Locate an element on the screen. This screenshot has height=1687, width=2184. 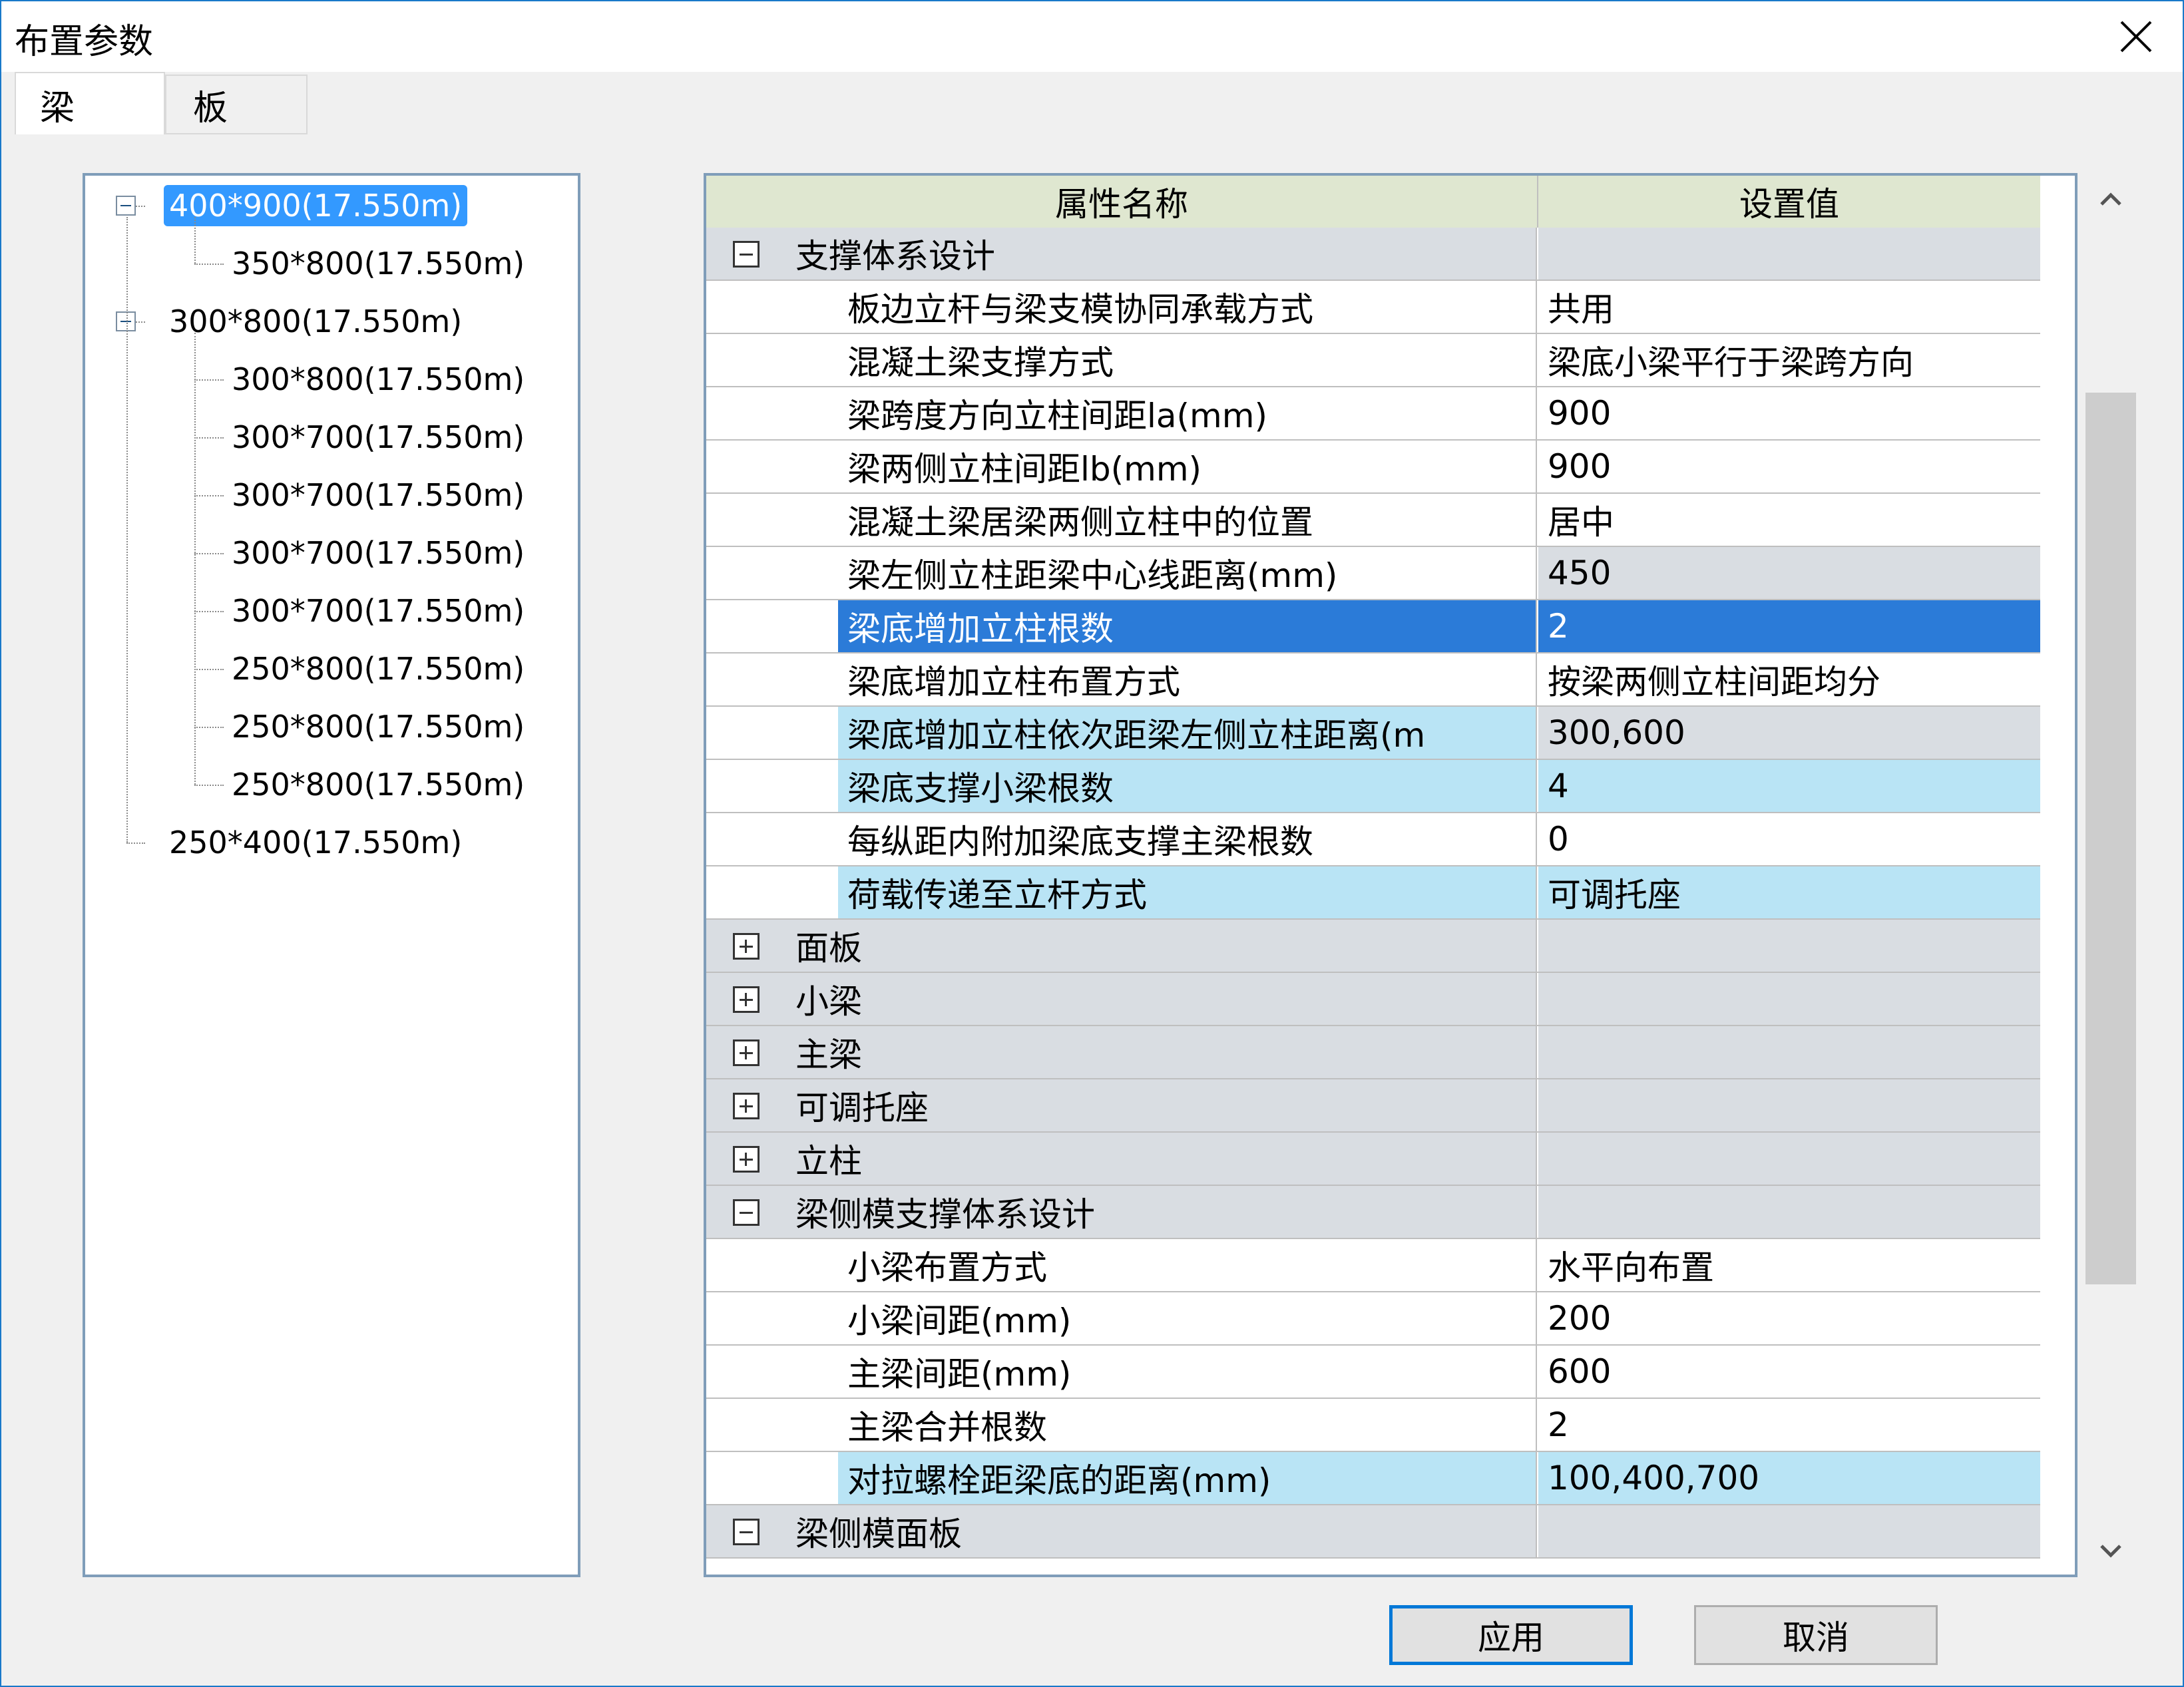
property-row: 荷载传递至立杆方式 可调托座 is located at coordinates (1373, 893).